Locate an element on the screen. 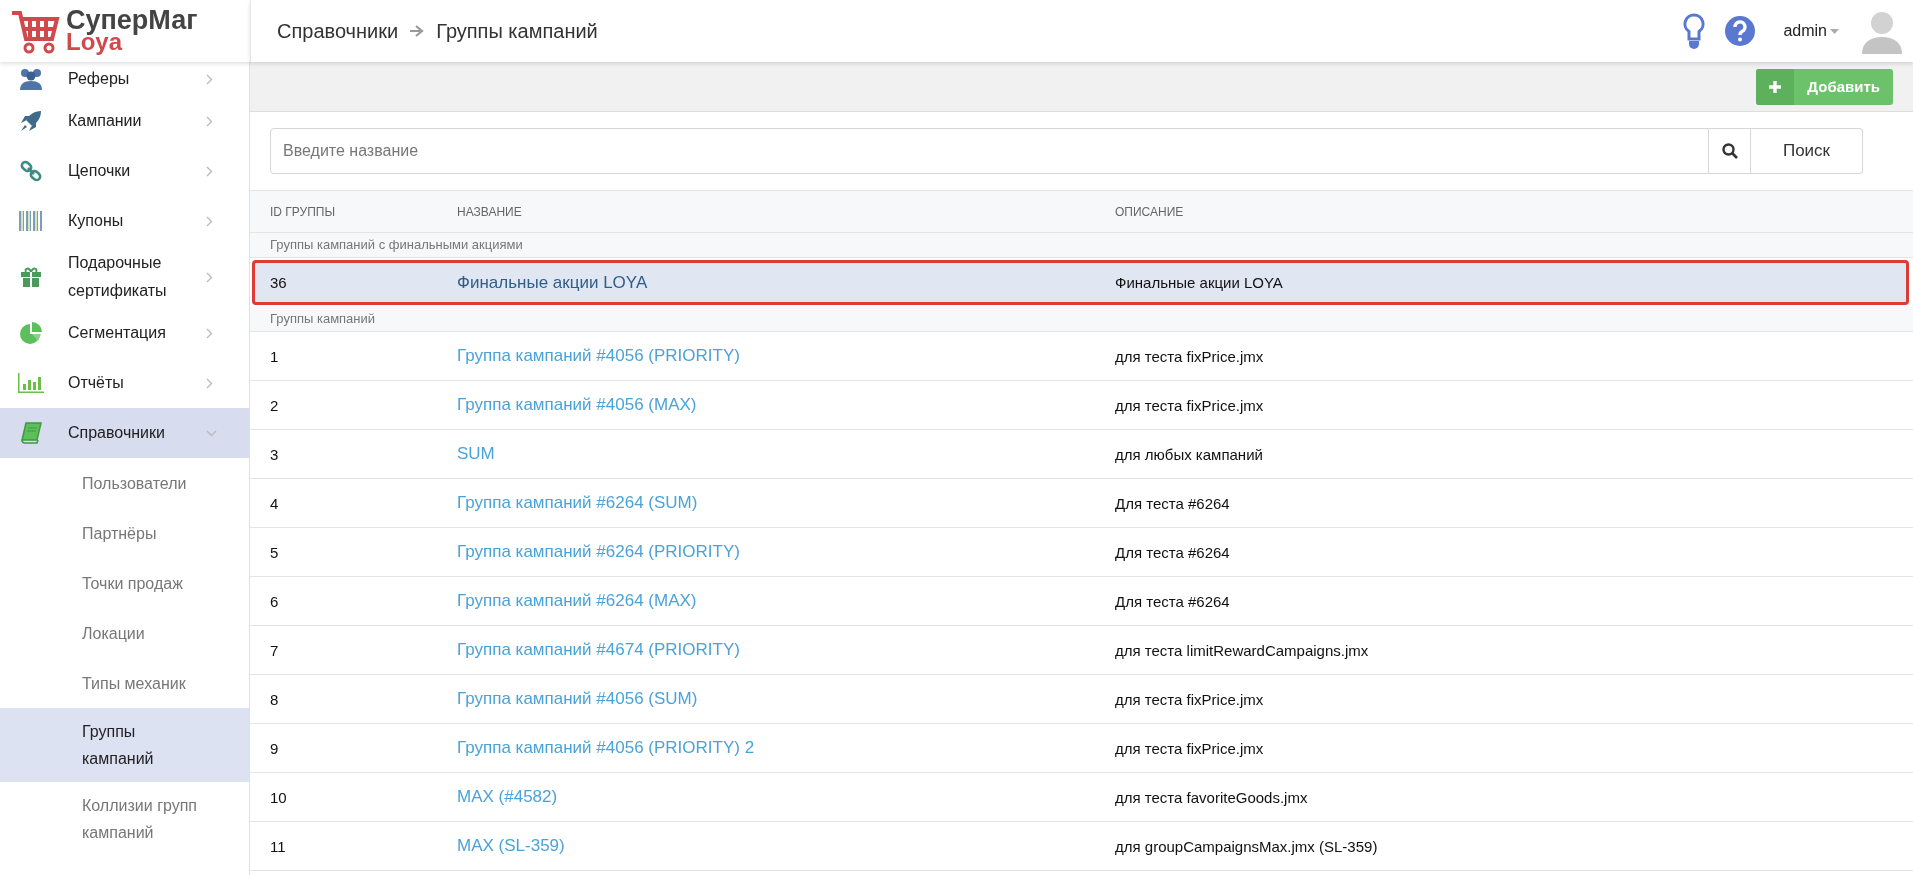 Image resolution: width=1913 pixels, height=875 pixels. menu-label: Подарочные сертификаты is located at coordinates (118, 277).